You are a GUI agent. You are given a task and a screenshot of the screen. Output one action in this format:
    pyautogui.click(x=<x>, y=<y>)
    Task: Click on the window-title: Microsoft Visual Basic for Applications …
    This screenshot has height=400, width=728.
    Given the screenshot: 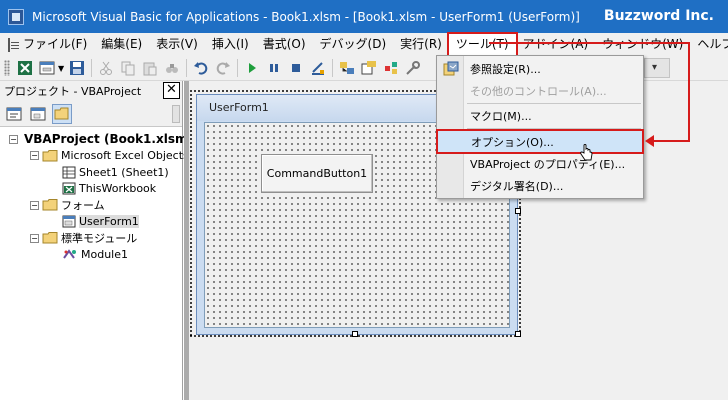 What is the action you would take?
    pyautogui.click(x=306, y=16)
    